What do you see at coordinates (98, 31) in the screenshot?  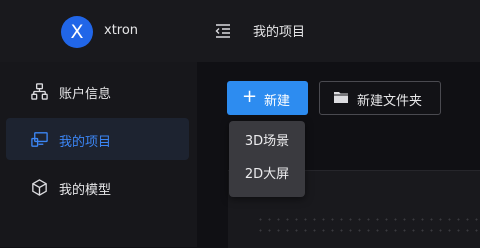 I see `brand: X xtron` at bounding box center [98, 31].